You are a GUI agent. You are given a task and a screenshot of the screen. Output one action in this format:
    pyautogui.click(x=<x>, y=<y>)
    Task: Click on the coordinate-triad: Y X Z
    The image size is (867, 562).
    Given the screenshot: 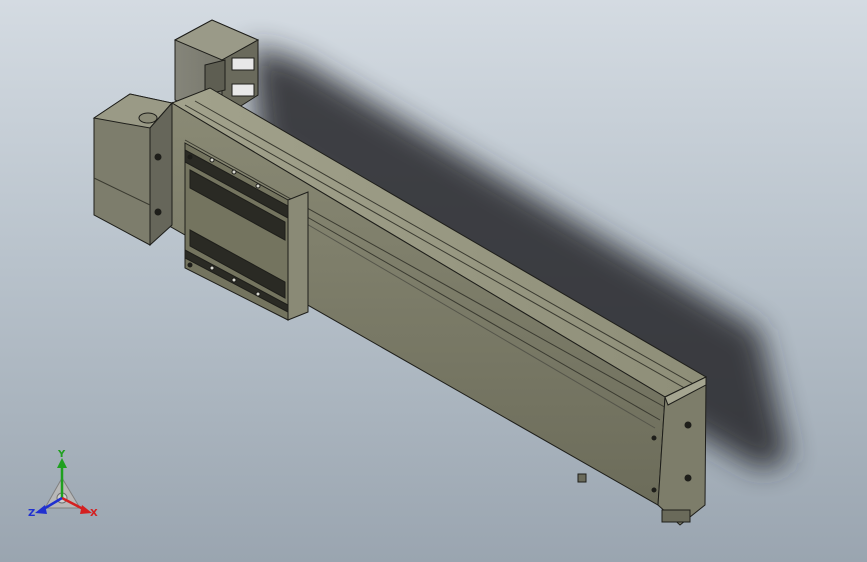 What is the action you would take?
    pyautogui.click(x=63, y=484)
    